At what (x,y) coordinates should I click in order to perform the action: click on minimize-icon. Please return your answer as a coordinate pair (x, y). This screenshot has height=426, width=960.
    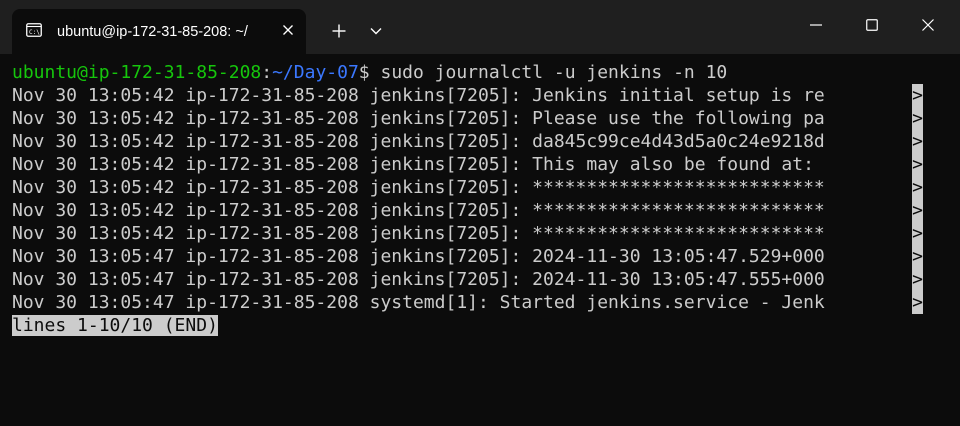
    Looking at the image, I should click on (816, 25).